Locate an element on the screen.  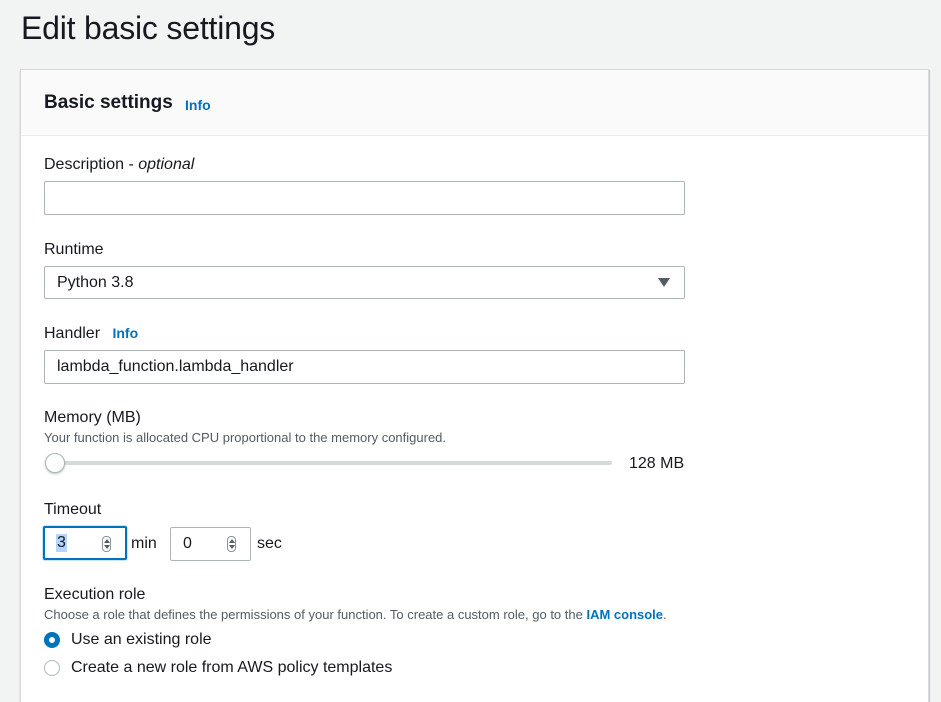
caret-down-icon is located at coordinates (664, 282).